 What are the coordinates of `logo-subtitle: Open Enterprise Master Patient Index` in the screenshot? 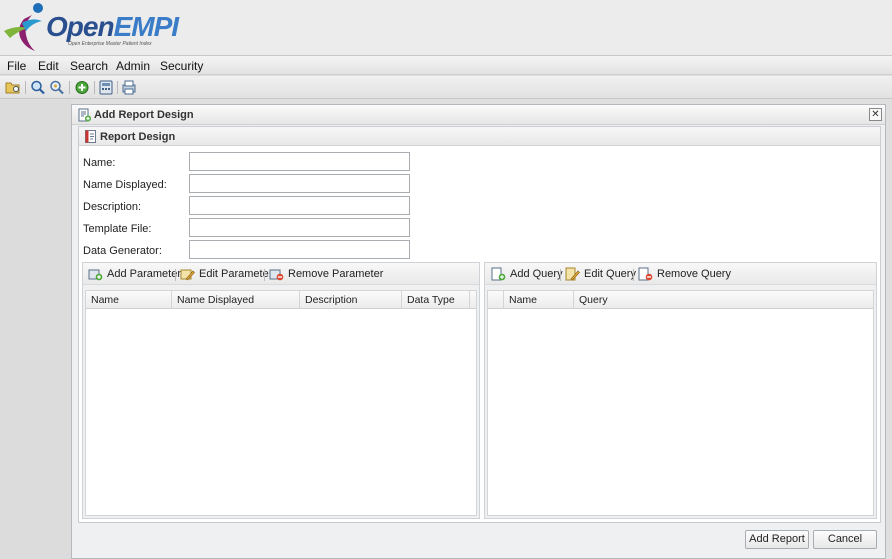 It's located at (110, 44).